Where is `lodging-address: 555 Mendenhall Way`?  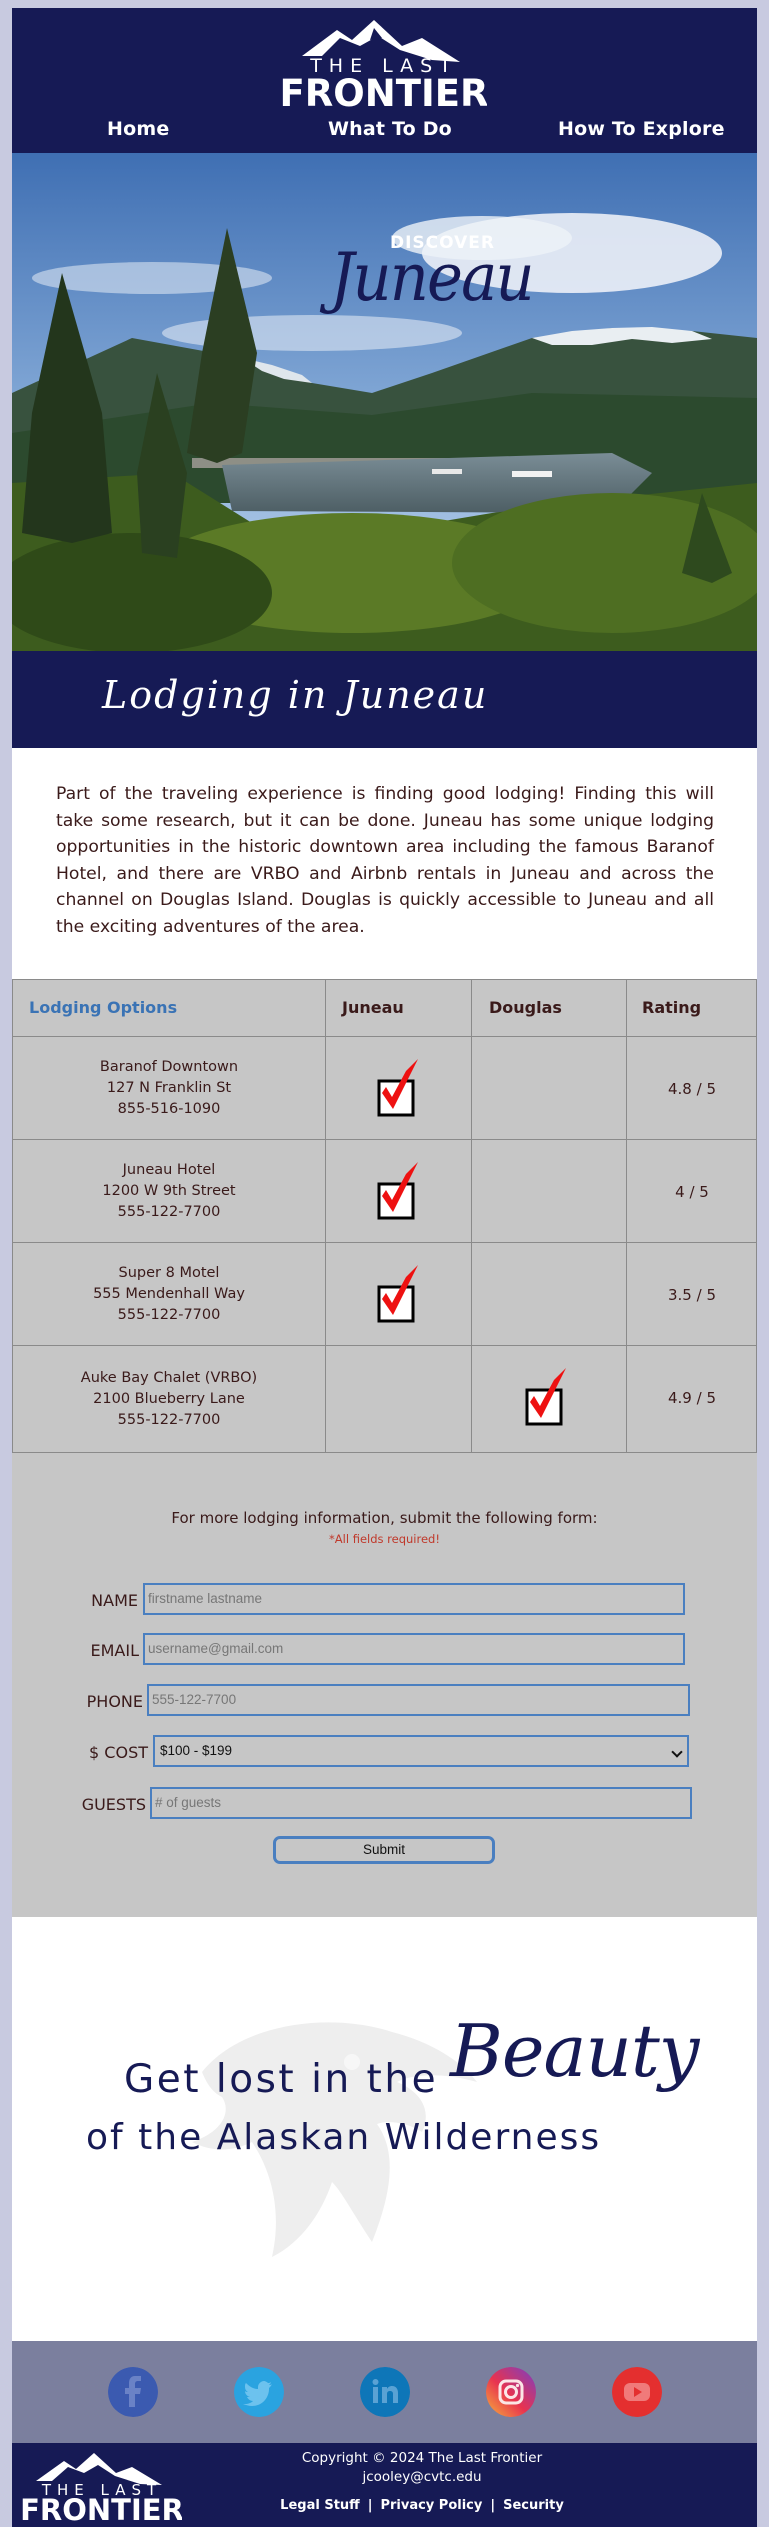 lodging-address: 555 Mendenhall Way is located at coordinates (169, 1294).